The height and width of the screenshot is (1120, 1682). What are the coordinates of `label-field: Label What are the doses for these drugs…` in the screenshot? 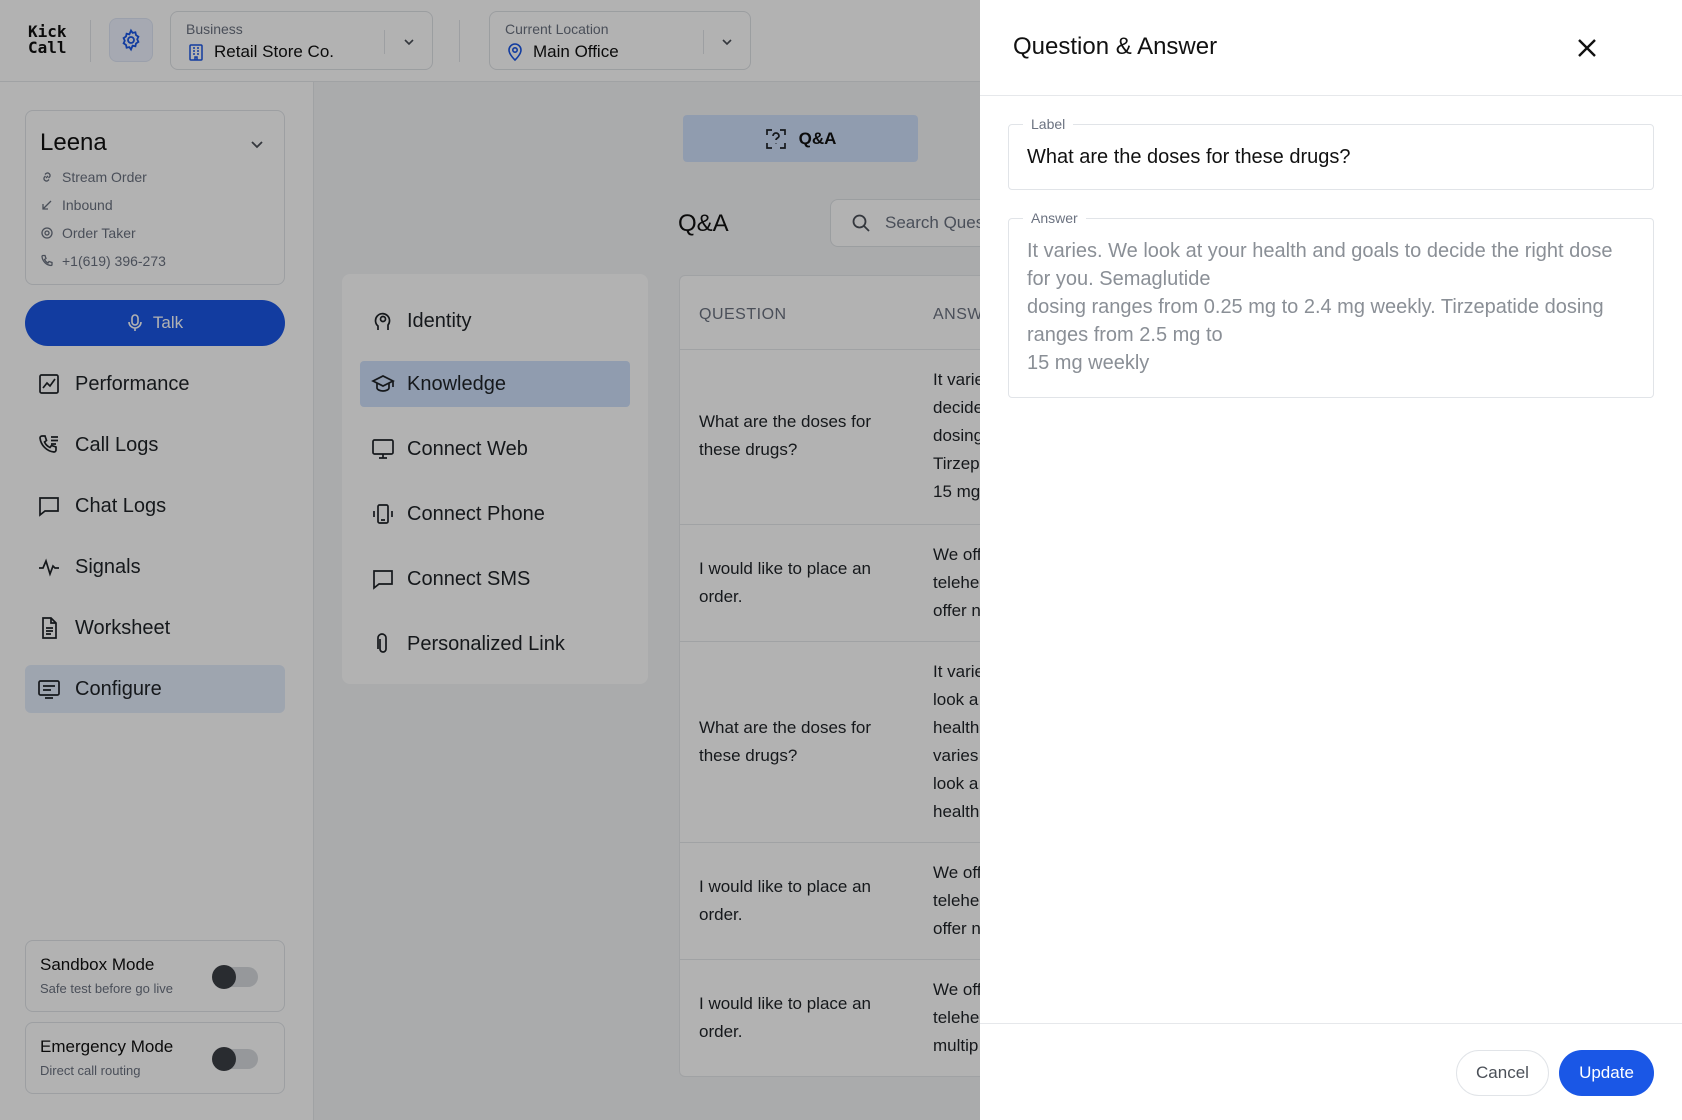 It's located at (1331, 153).